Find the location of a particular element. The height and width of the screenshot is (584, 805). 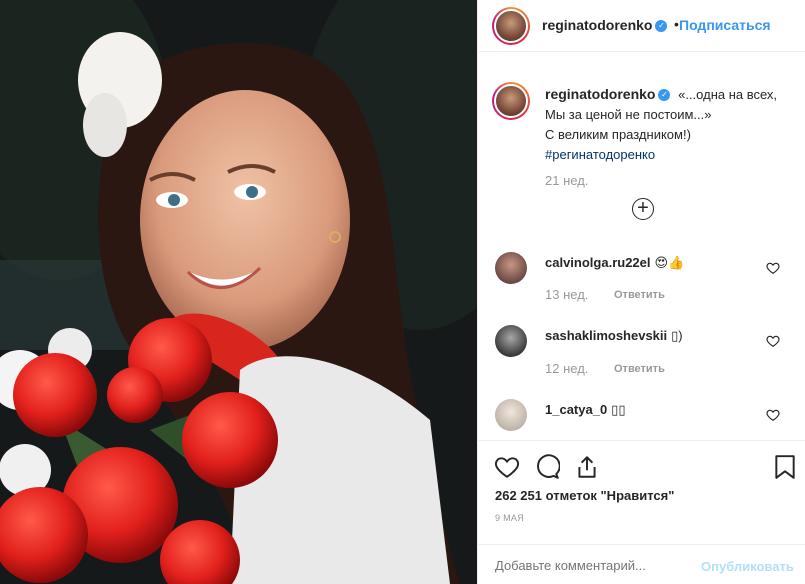

post-date: 9 МАЯ is located at coordinates (509, 518).